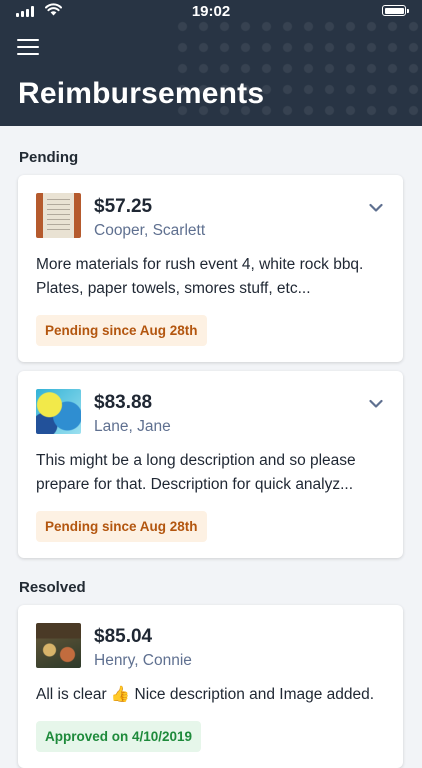 This screenshot has height=768, width=422. I want to click on amount: $83.88, so click(123, 402).